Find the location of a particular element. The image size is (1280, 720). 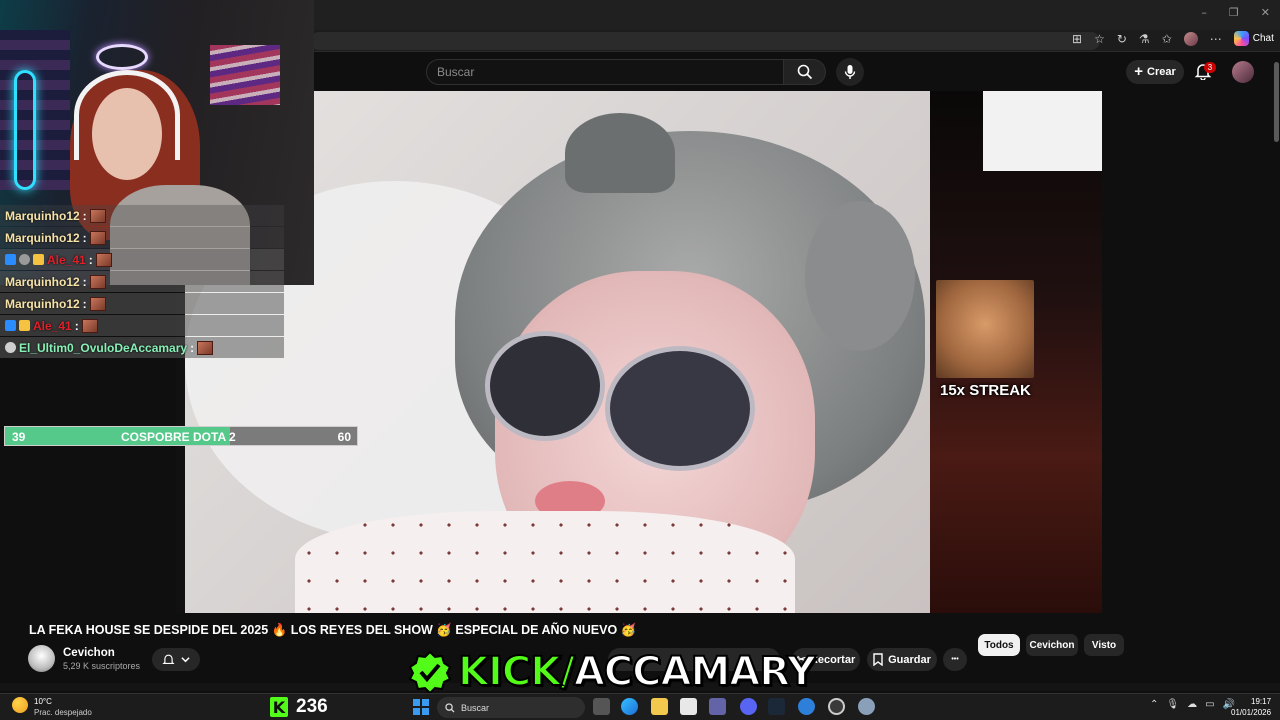

taskbar-search-placeholder: Buscar is located at coordinates (475, 707).